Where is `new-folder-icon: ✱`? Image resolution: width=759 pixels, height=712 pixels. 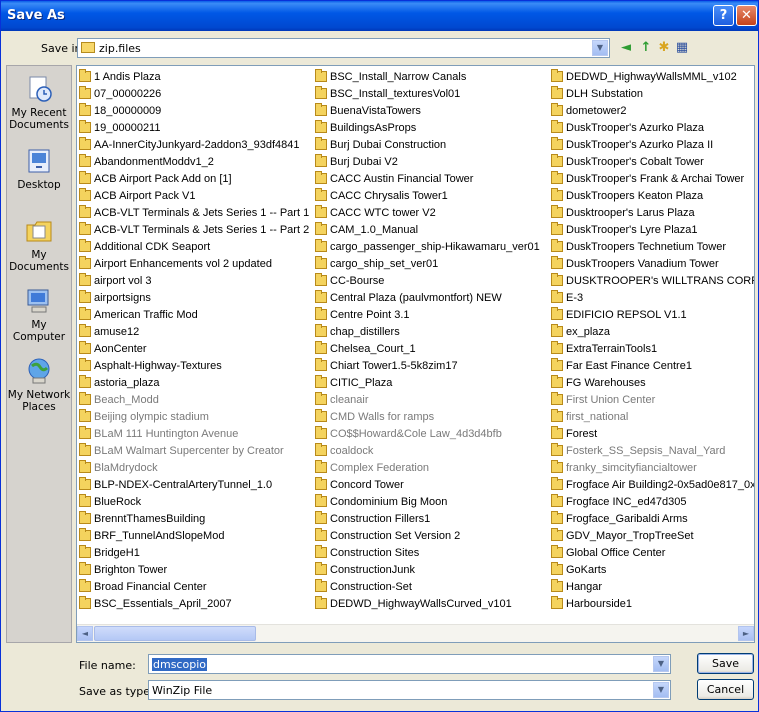 new-folder-icon: ✱ is located at coordinates (664, 48).